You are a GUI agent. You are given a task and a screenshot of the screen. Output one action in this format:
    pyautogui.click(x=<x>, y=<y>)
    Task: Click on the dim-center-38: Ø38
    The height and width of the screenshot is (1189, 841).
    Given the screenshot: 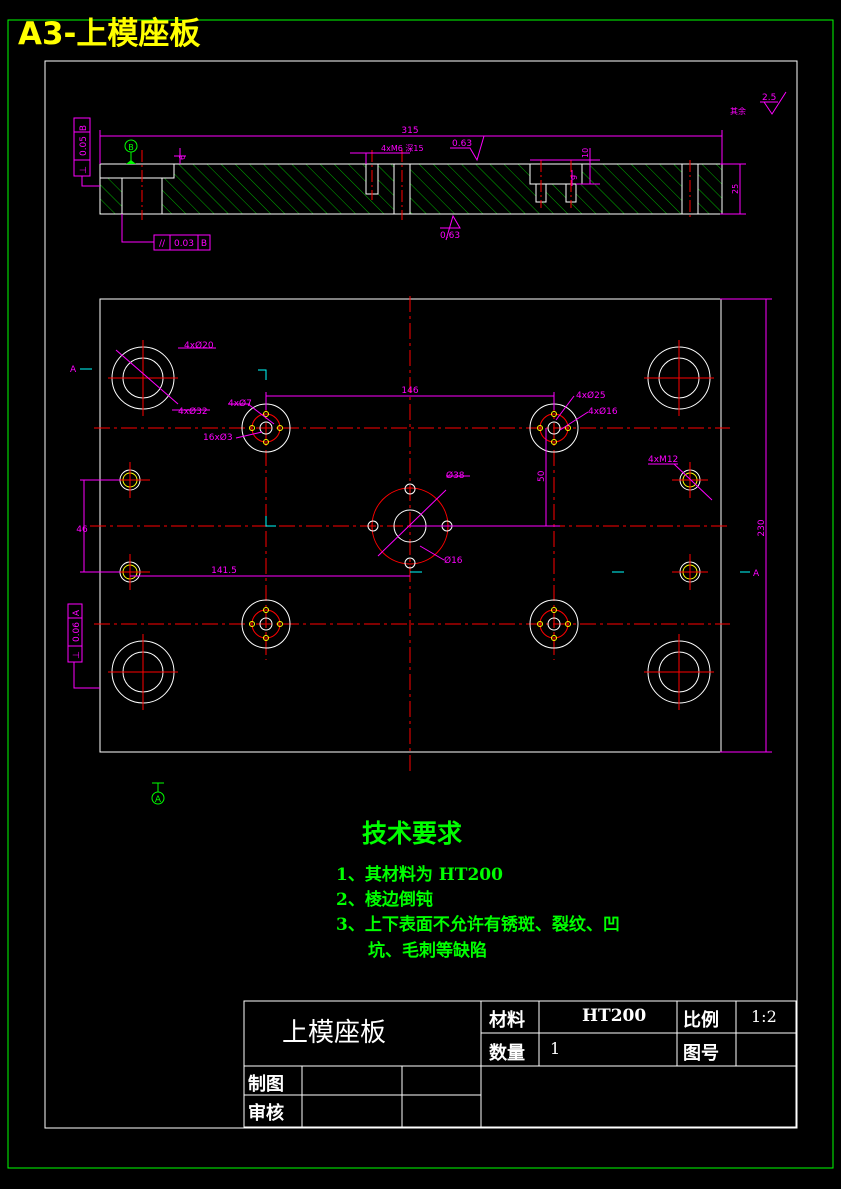 What is the action you would take?
    pyautogui.click(x=455, y=475)
    